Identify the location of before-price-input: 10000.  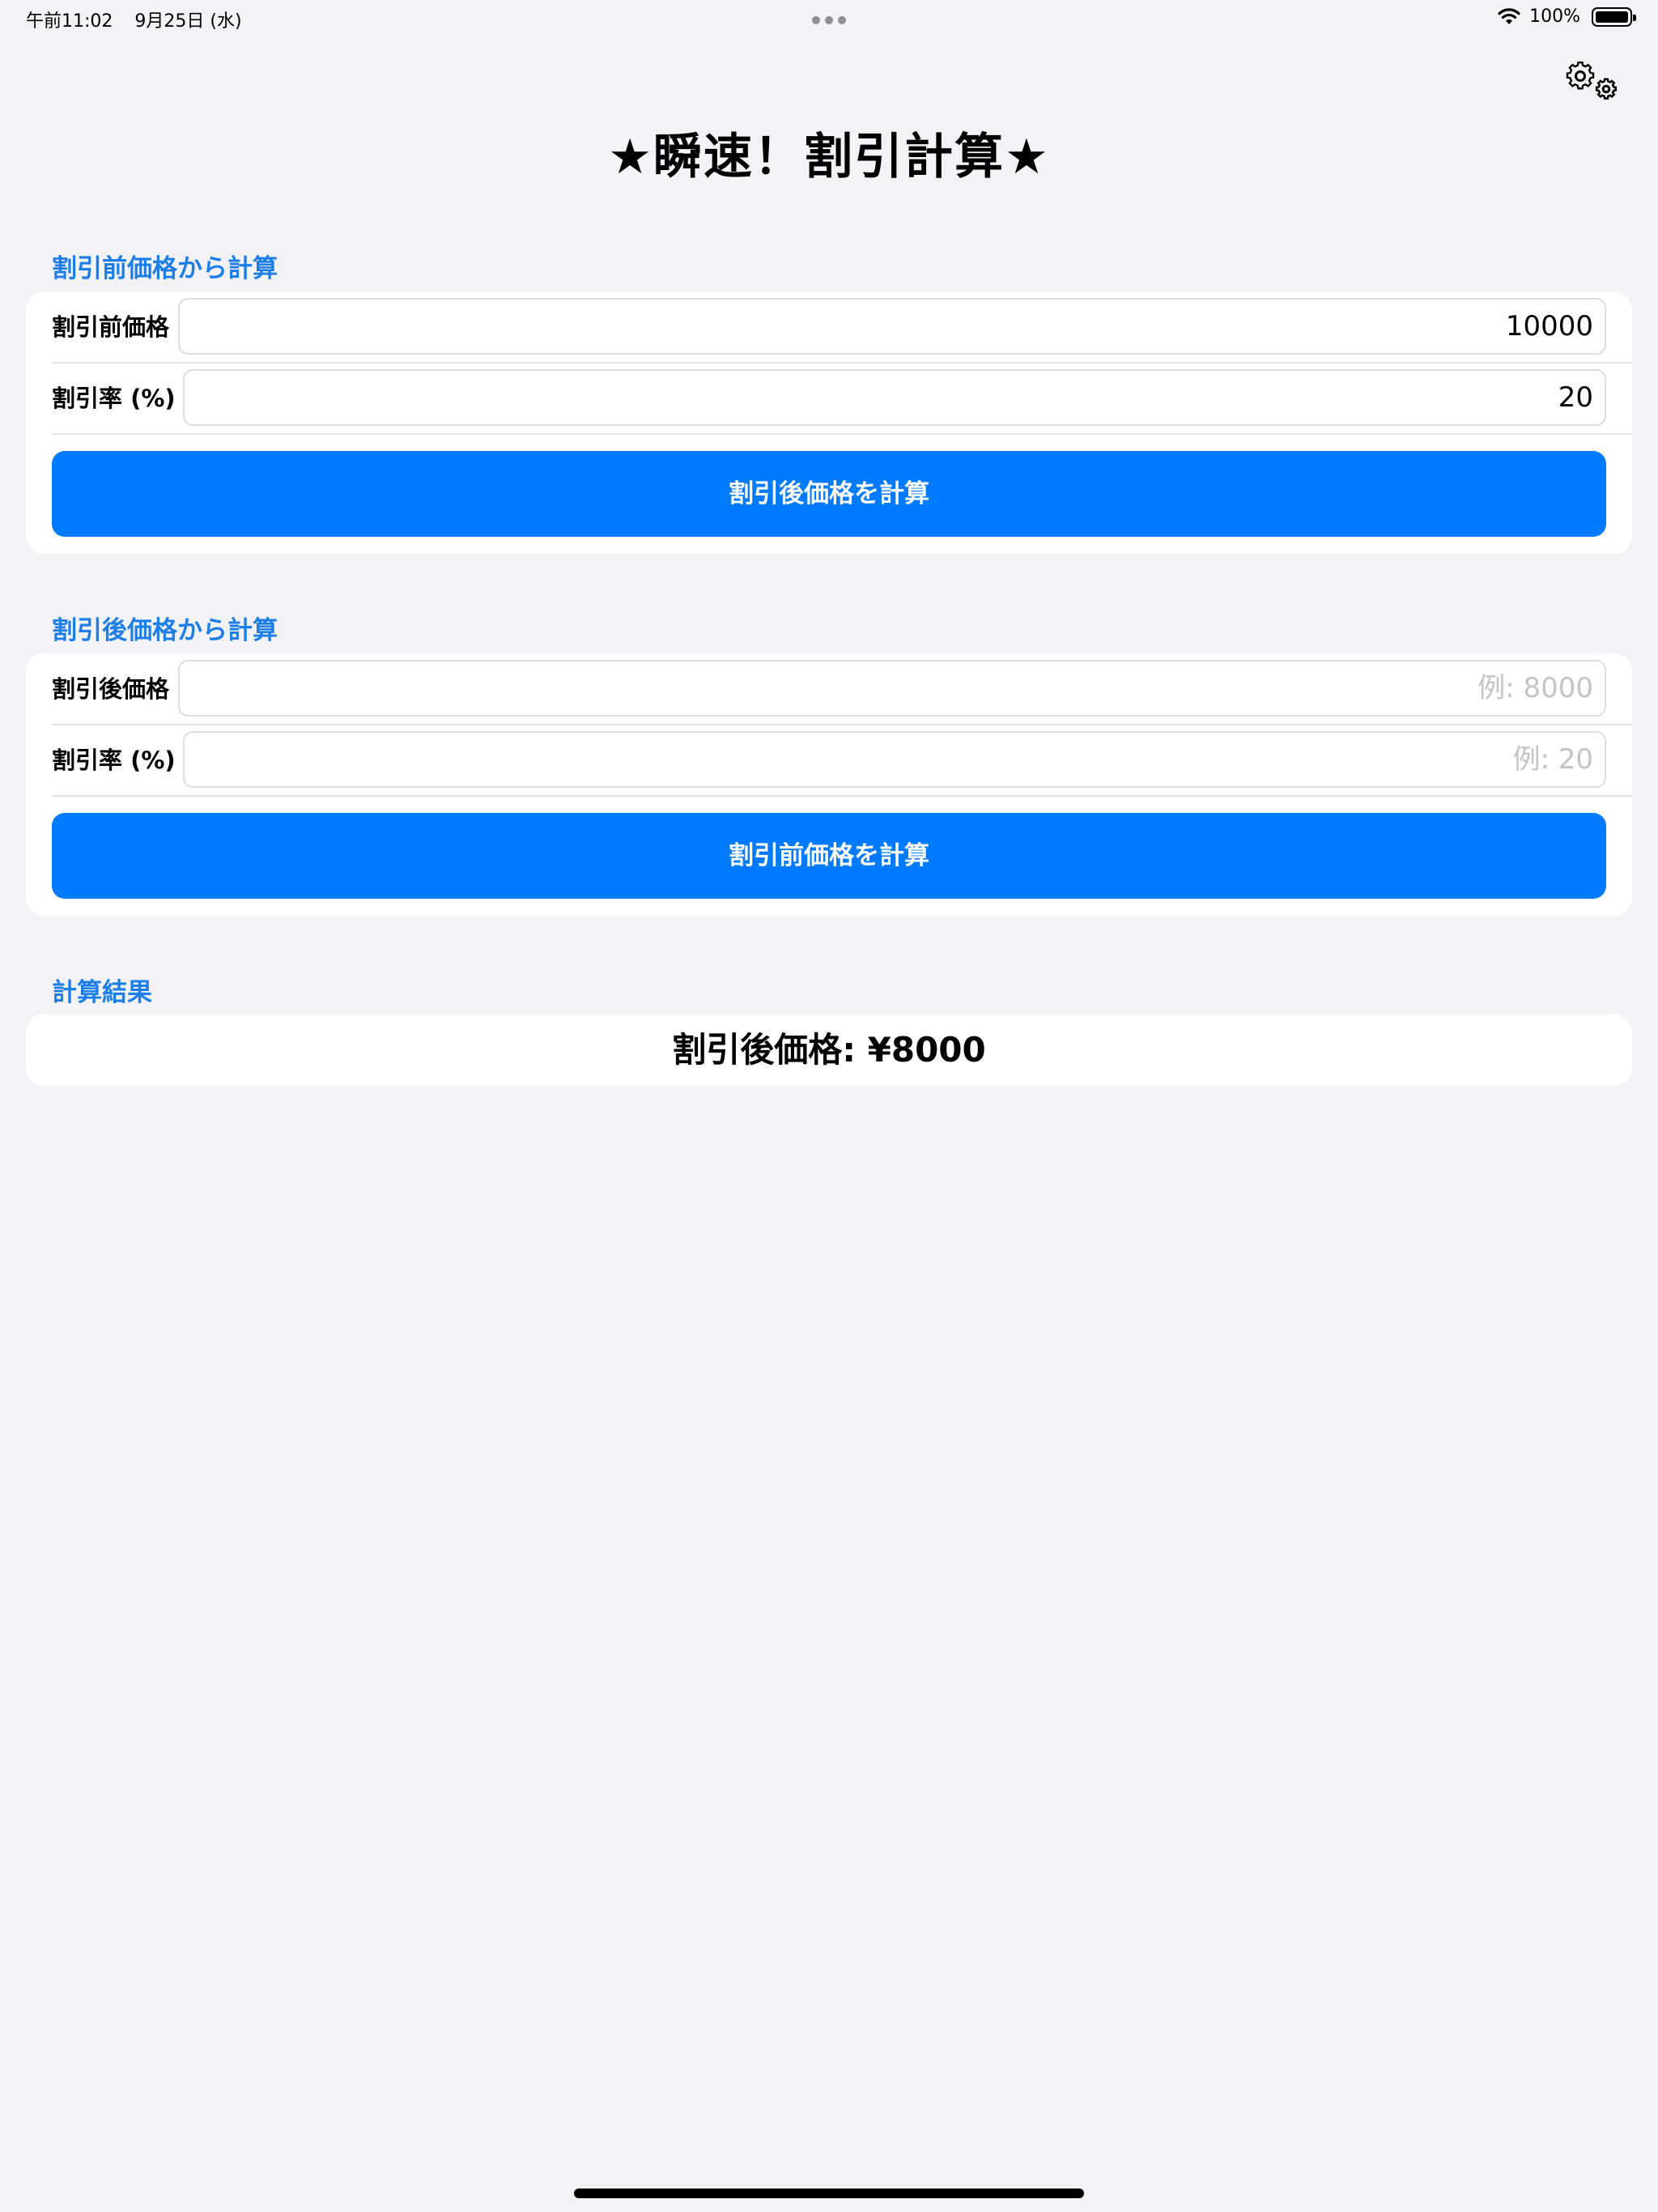
(892, 326).